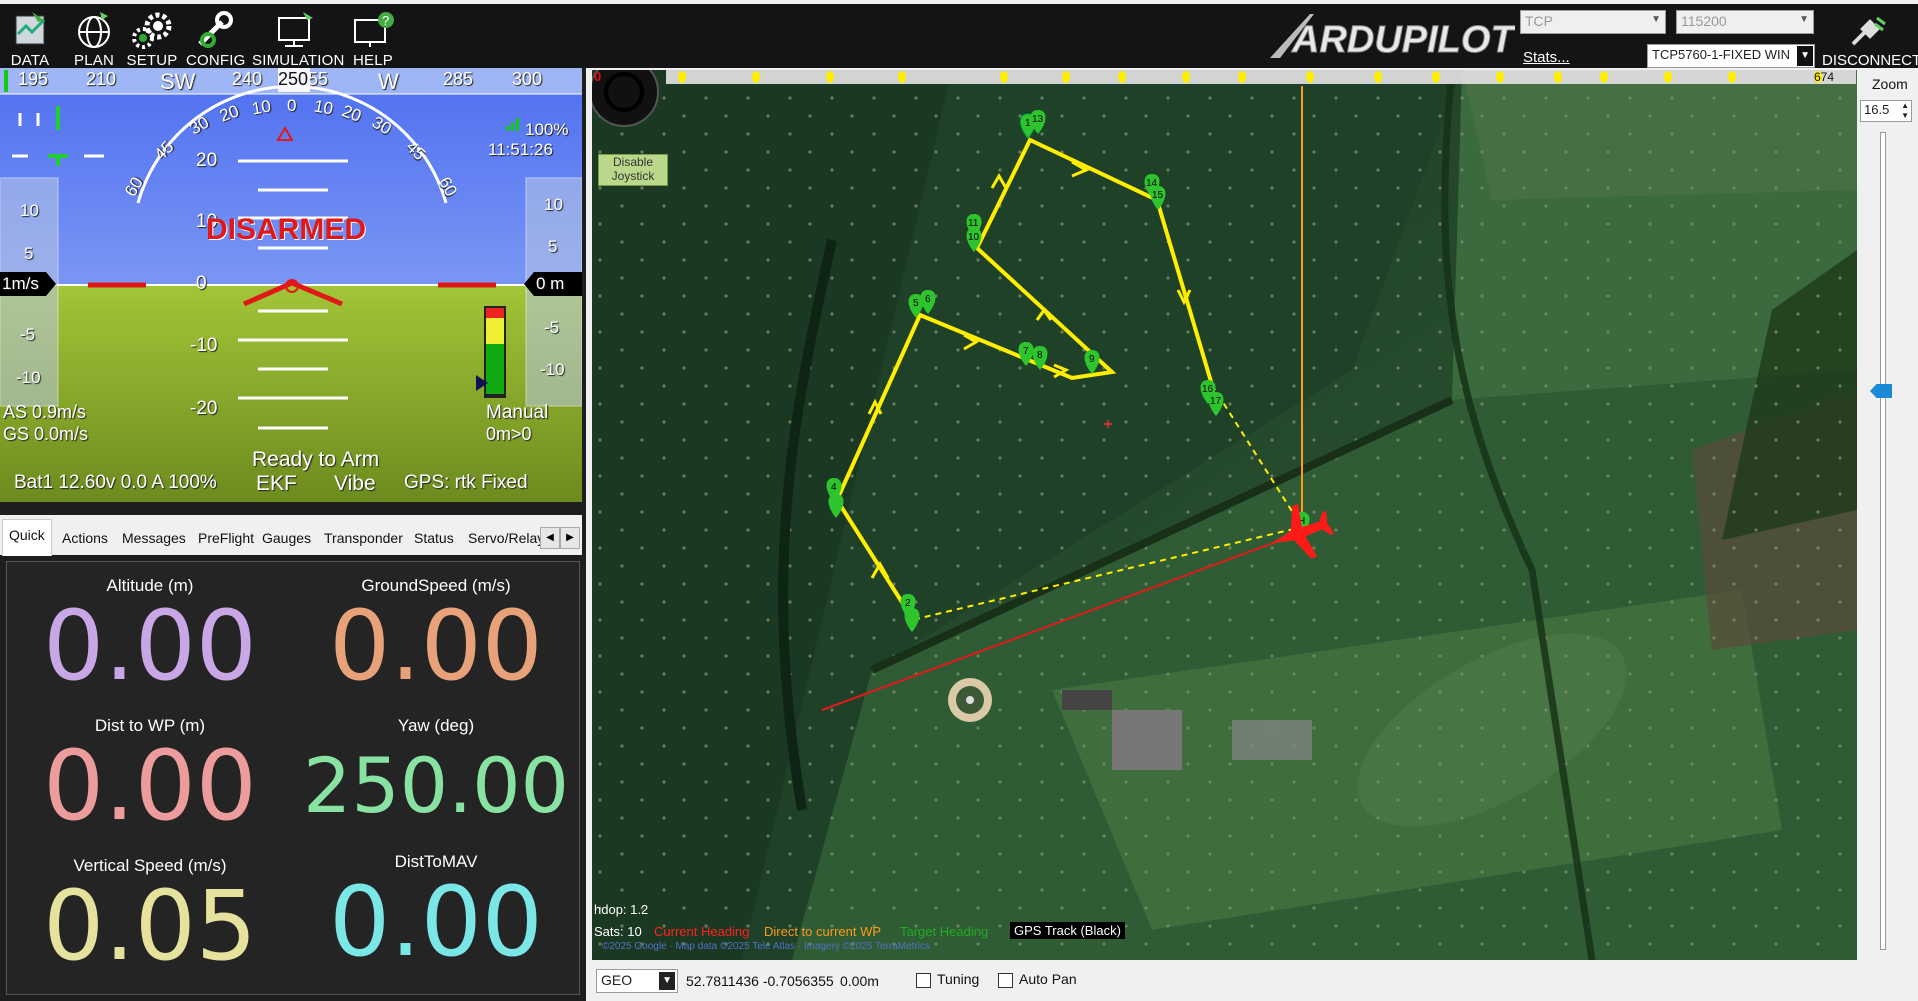 This screenshot has height=1001, width=1918. I want to click on speed-tape-mark: 5, so click(29, 253).